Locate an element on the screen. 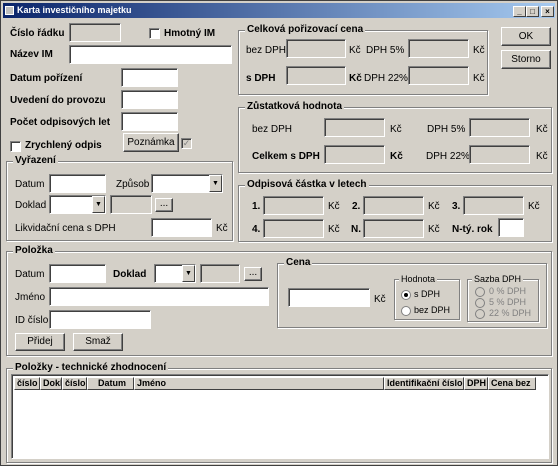 Image resolution: width=558 pixels, height=466 pixels. odpis-2-kc: Kč is located at coordinates (434, 206).